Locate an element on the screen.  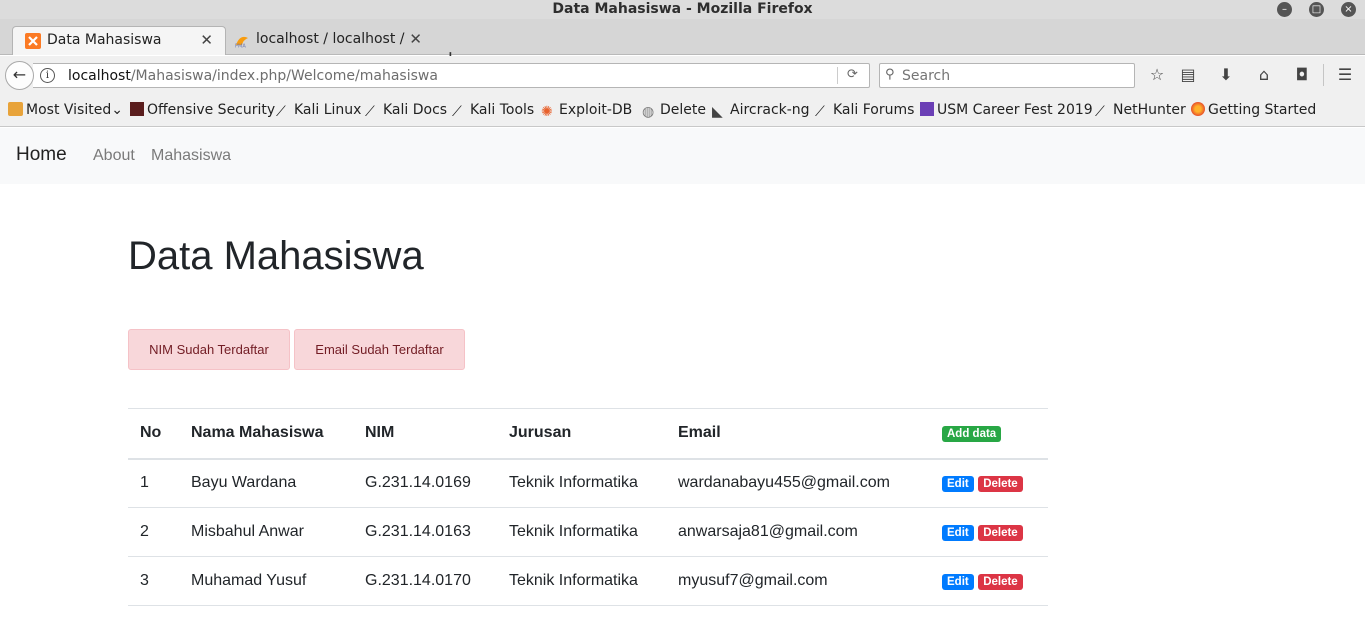
column-header-jurusan: Jurusan is located at coordinates (581, 434).